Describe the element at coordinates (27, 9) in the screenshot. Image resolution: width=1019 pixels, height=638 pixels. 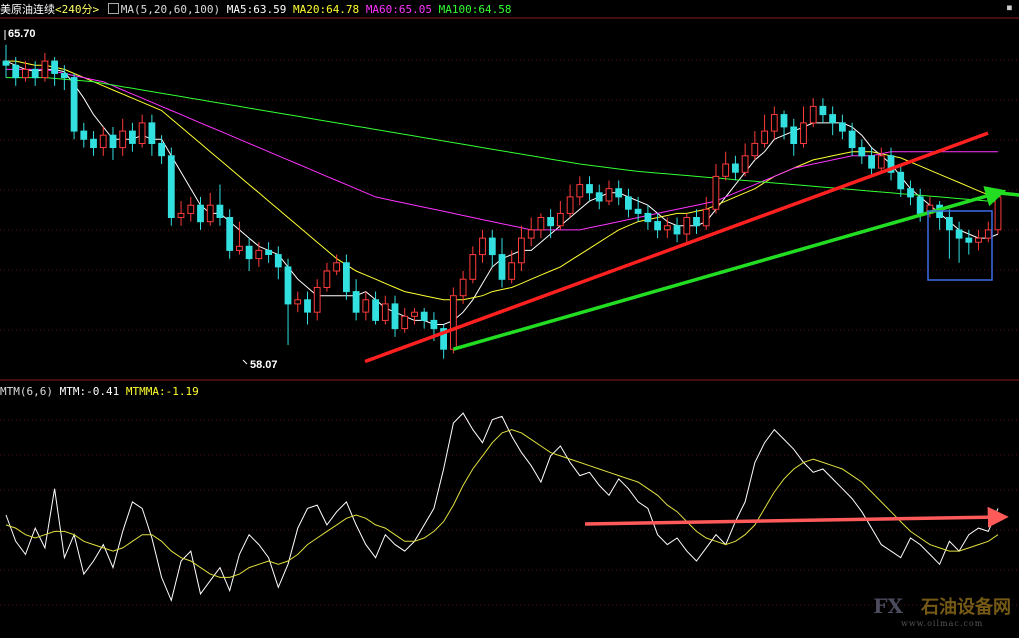
I see `symbol-title: 美原油连续` at that location.